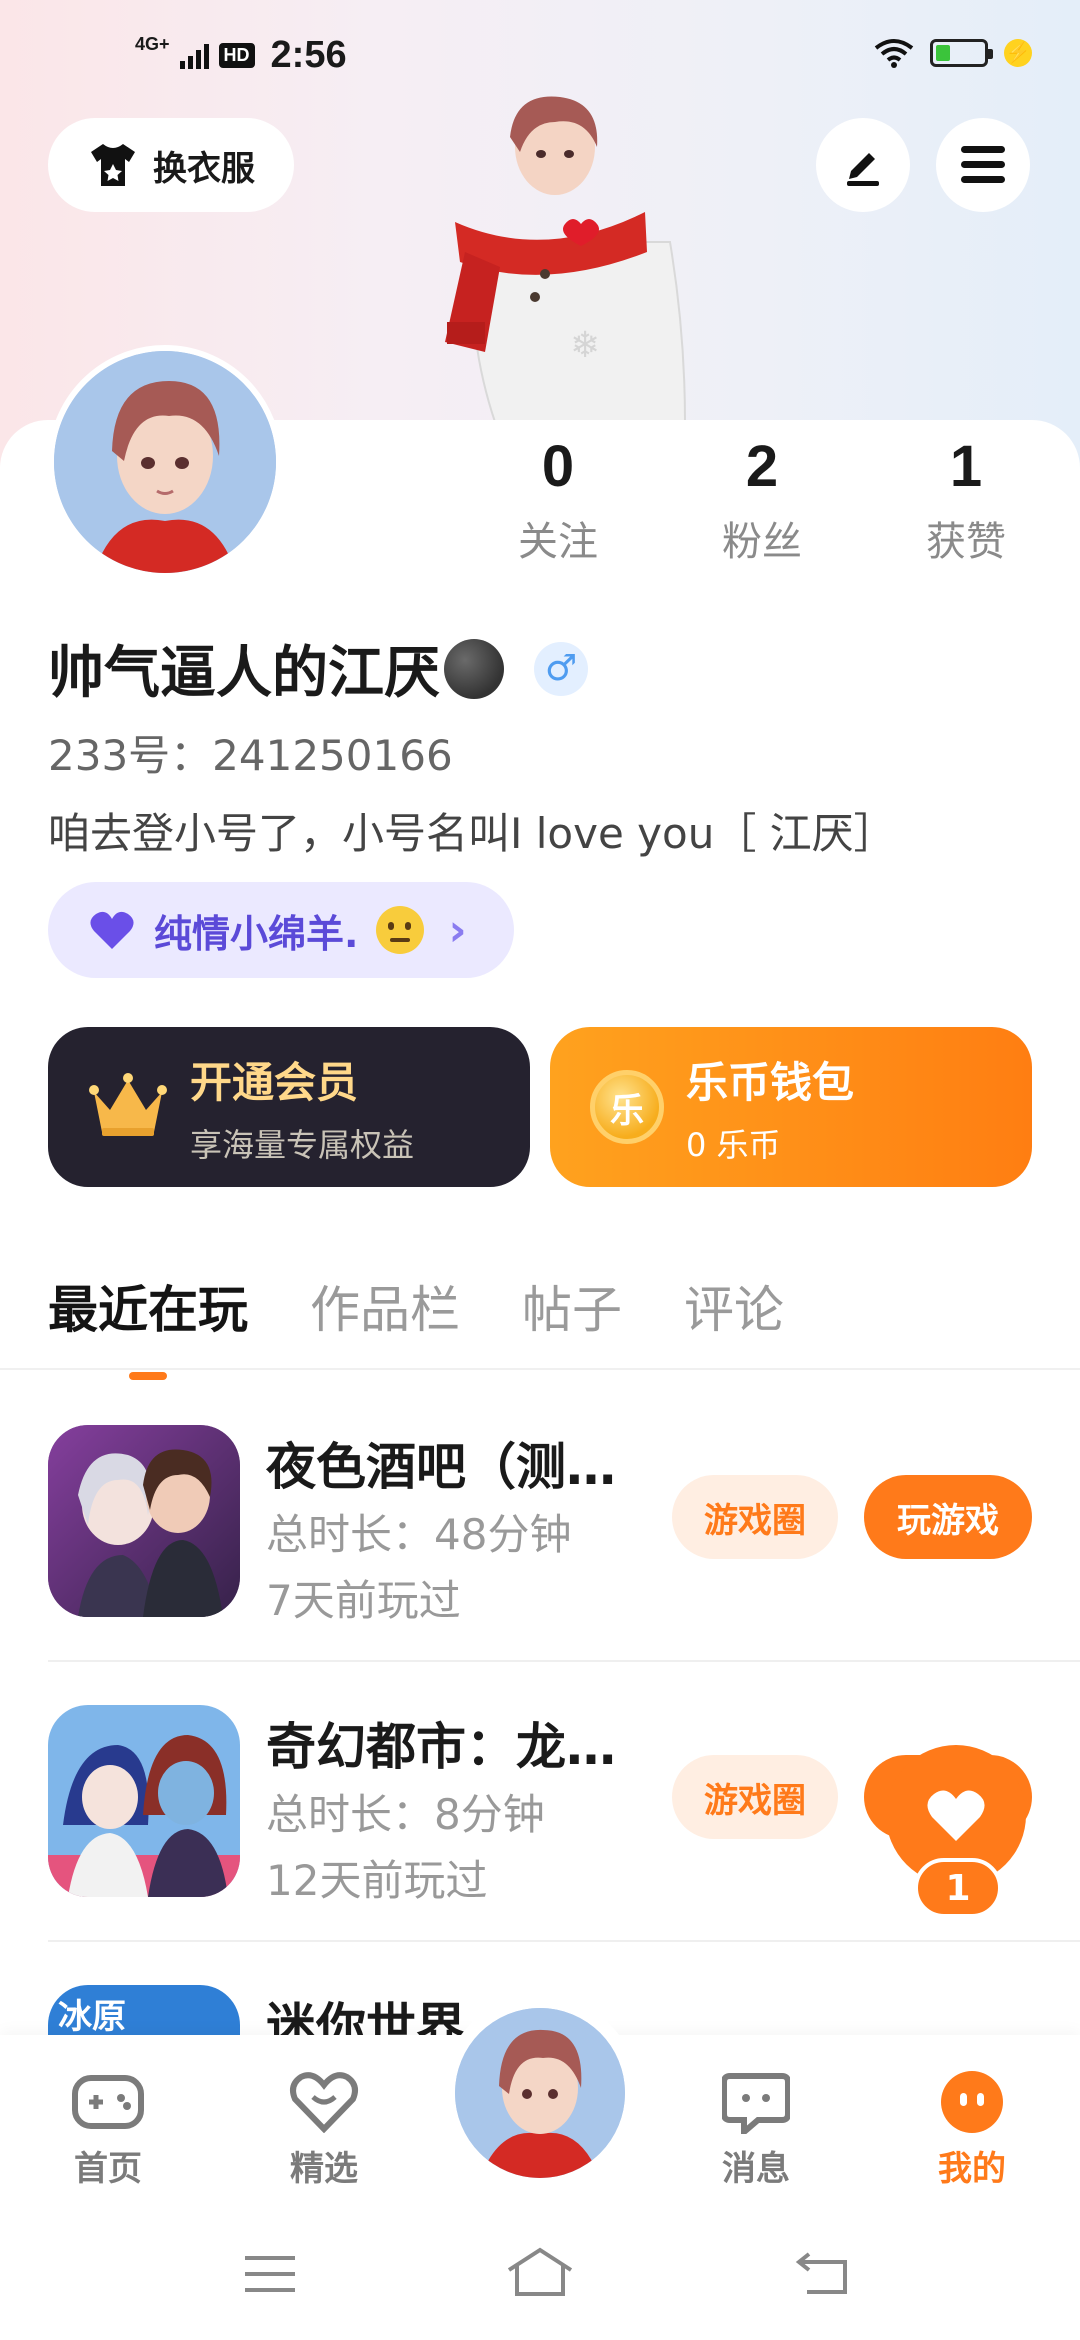  What do you see at coordinates (108, 2102) in the screenshot?
I see `gamepad-icon` at bounding box center [108, 2102].